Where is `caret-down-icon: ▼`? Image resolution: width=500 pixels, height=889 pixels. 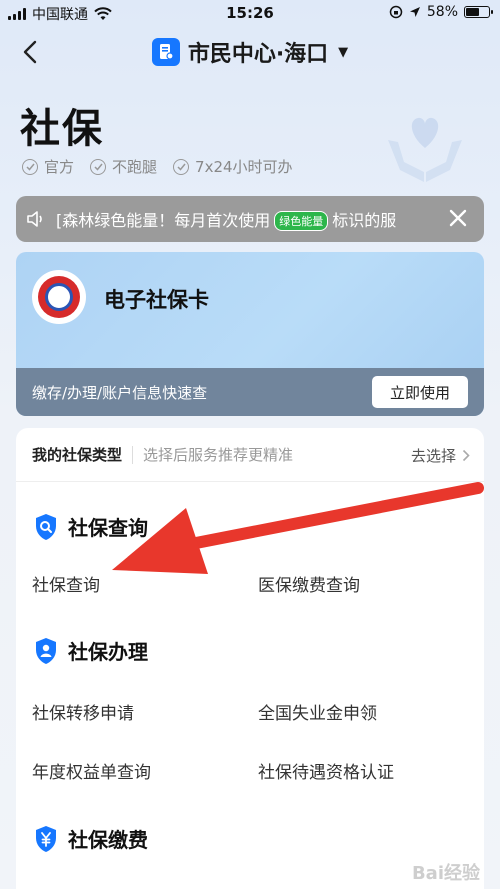
caret-down-icon: ▼ is located at coordinates (343, 52).